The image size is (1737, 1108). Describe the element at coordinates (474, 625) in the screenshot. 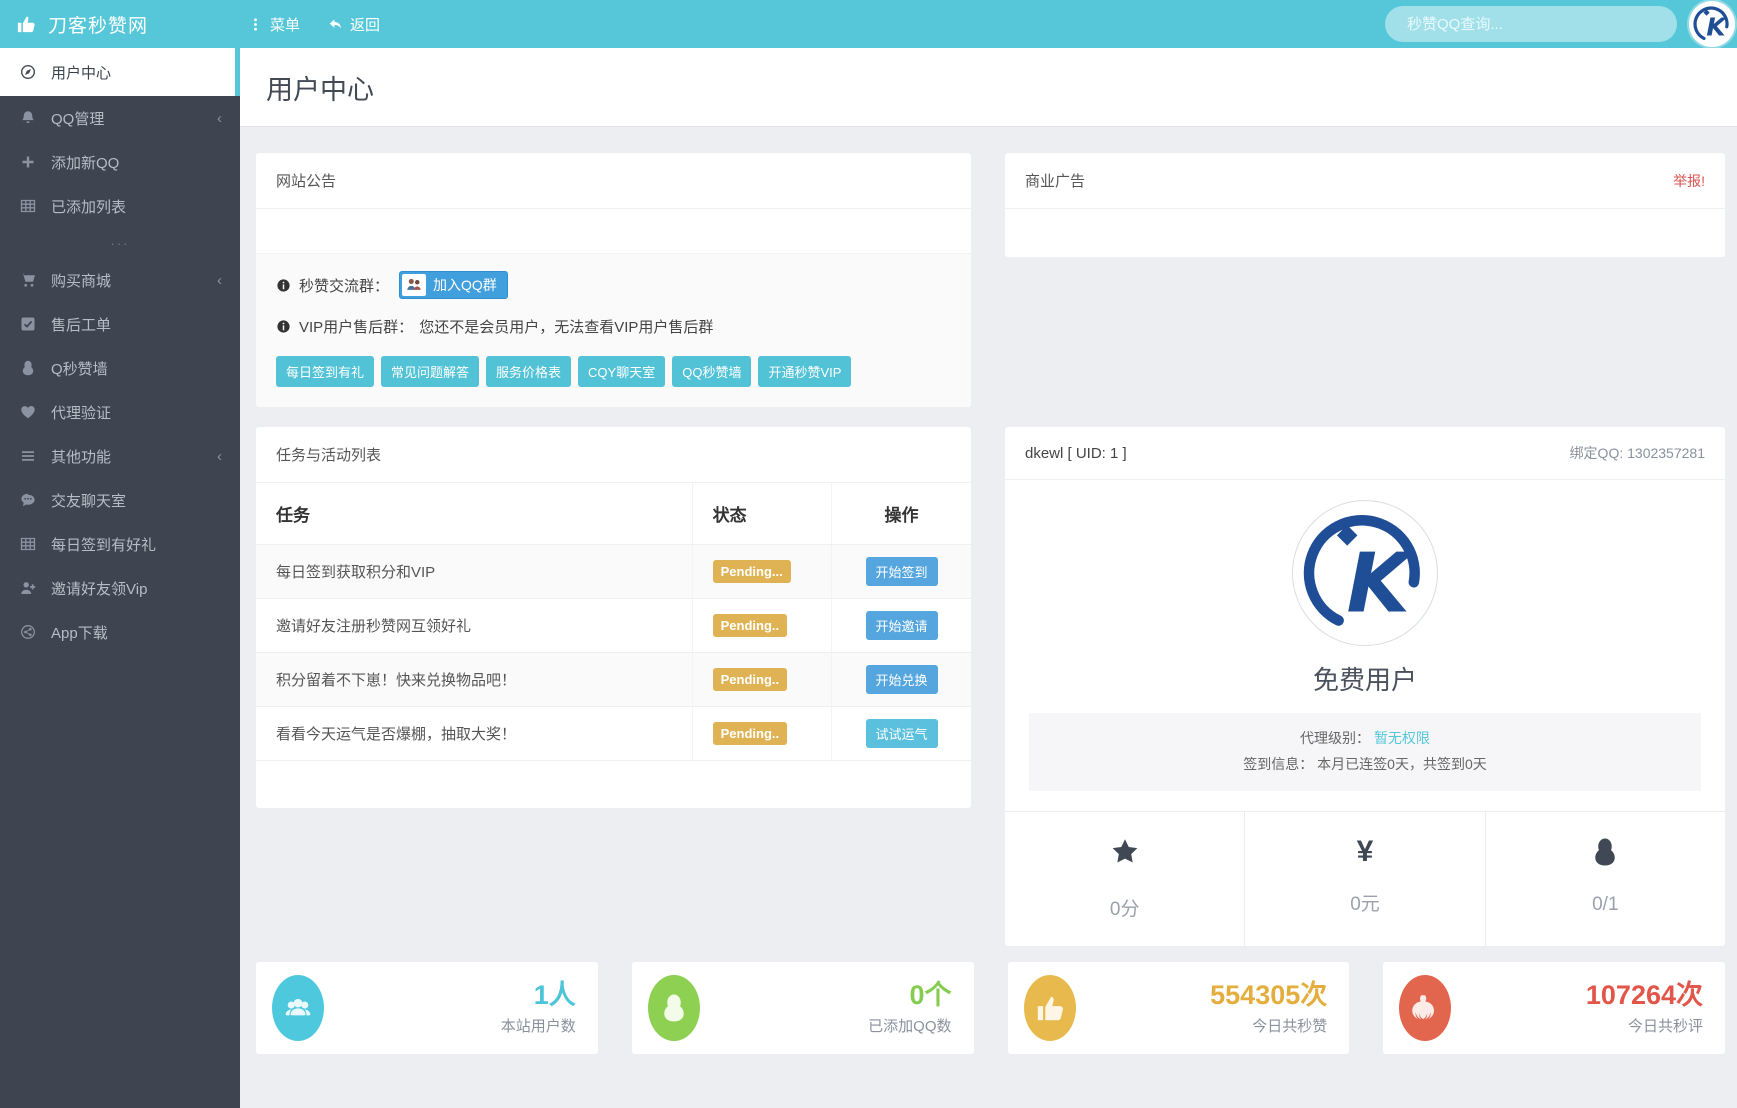

I see `task-name: 邀请好友注册秒赞网互领好礼` at that location.